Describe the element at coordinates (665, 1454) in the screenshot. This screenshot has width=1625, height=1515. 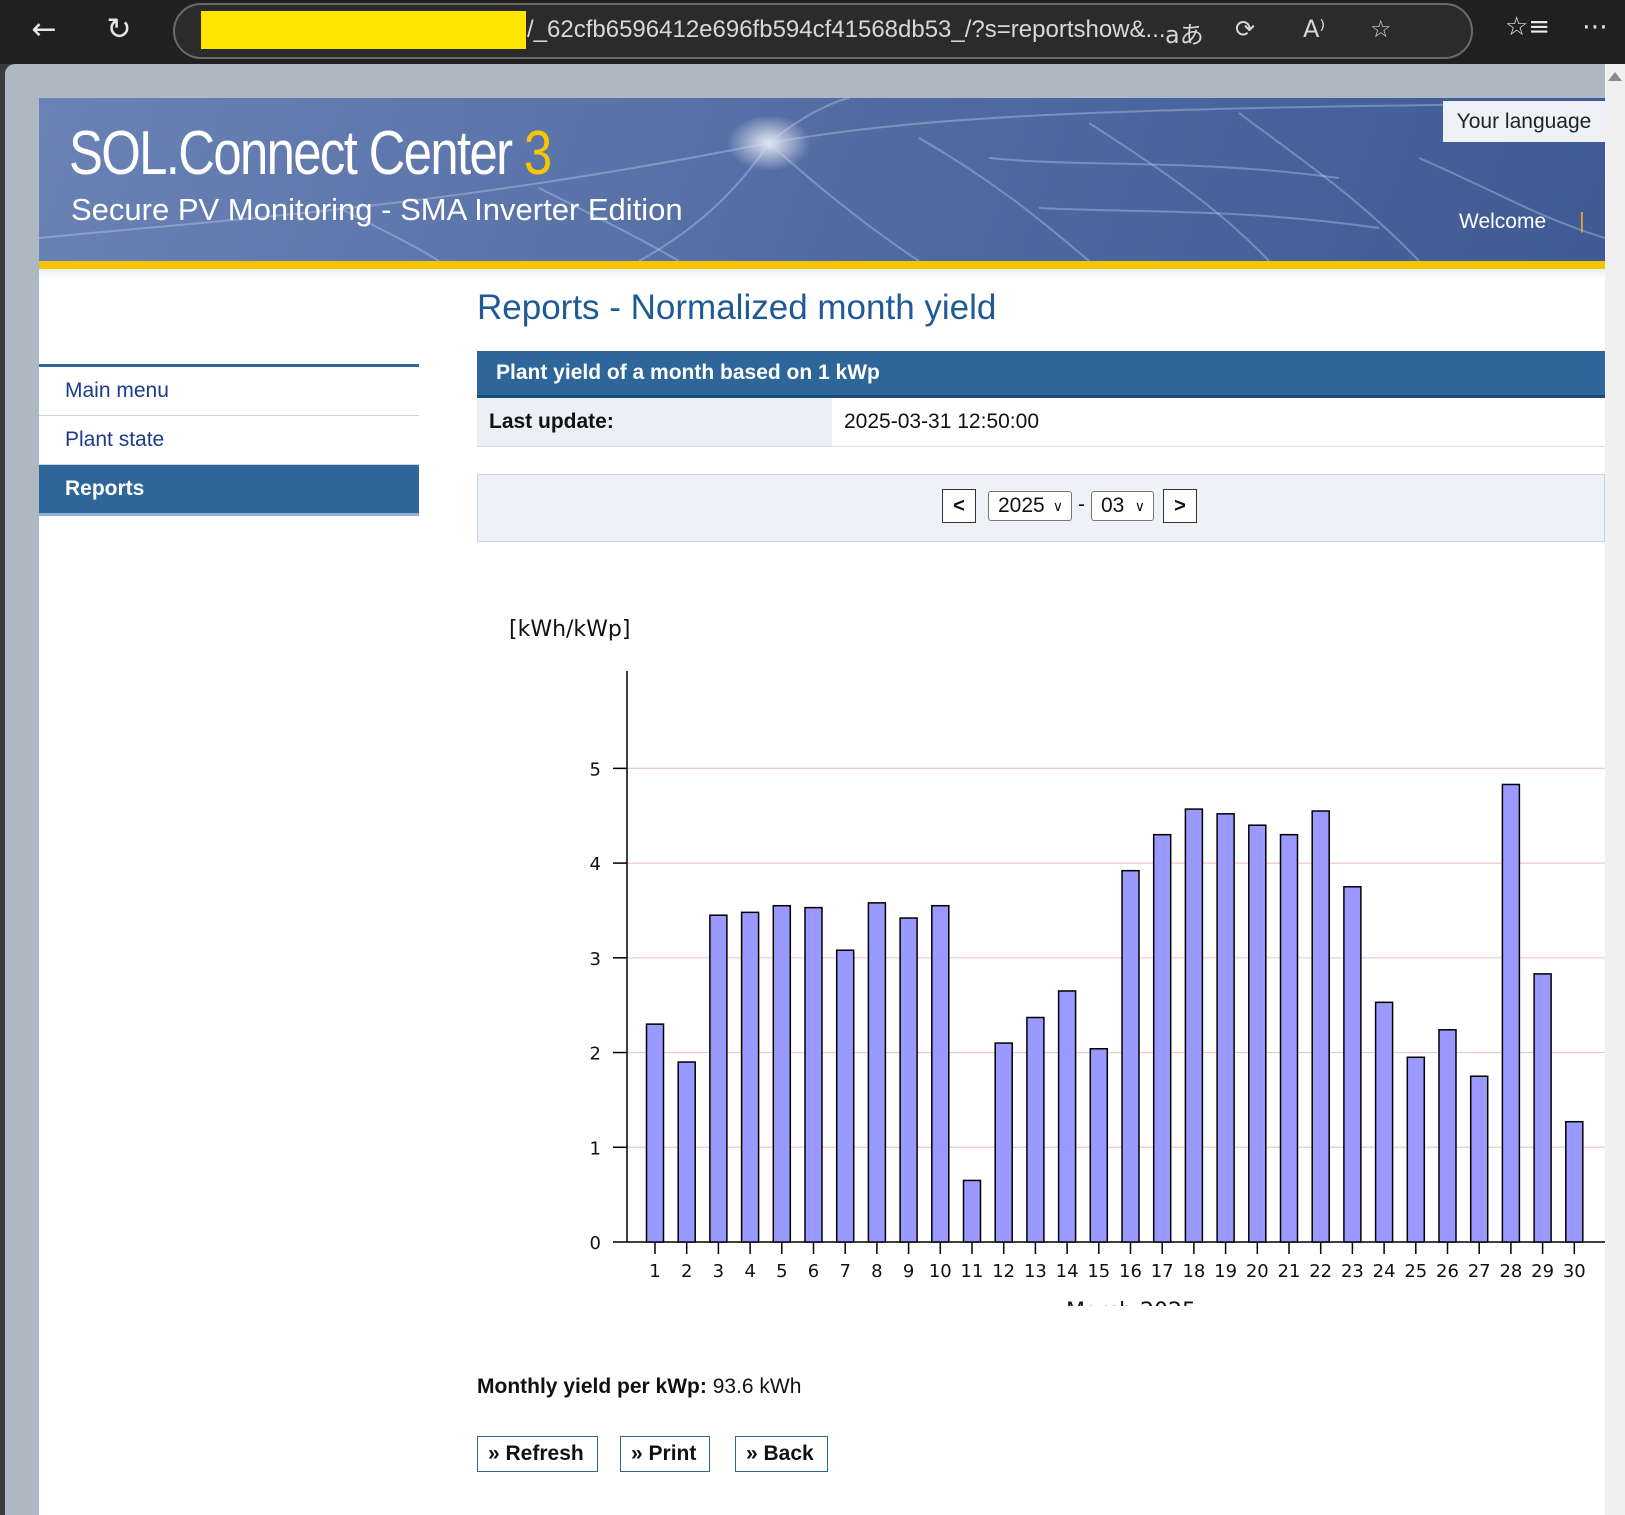
I see `print-button: » Print` at that location.